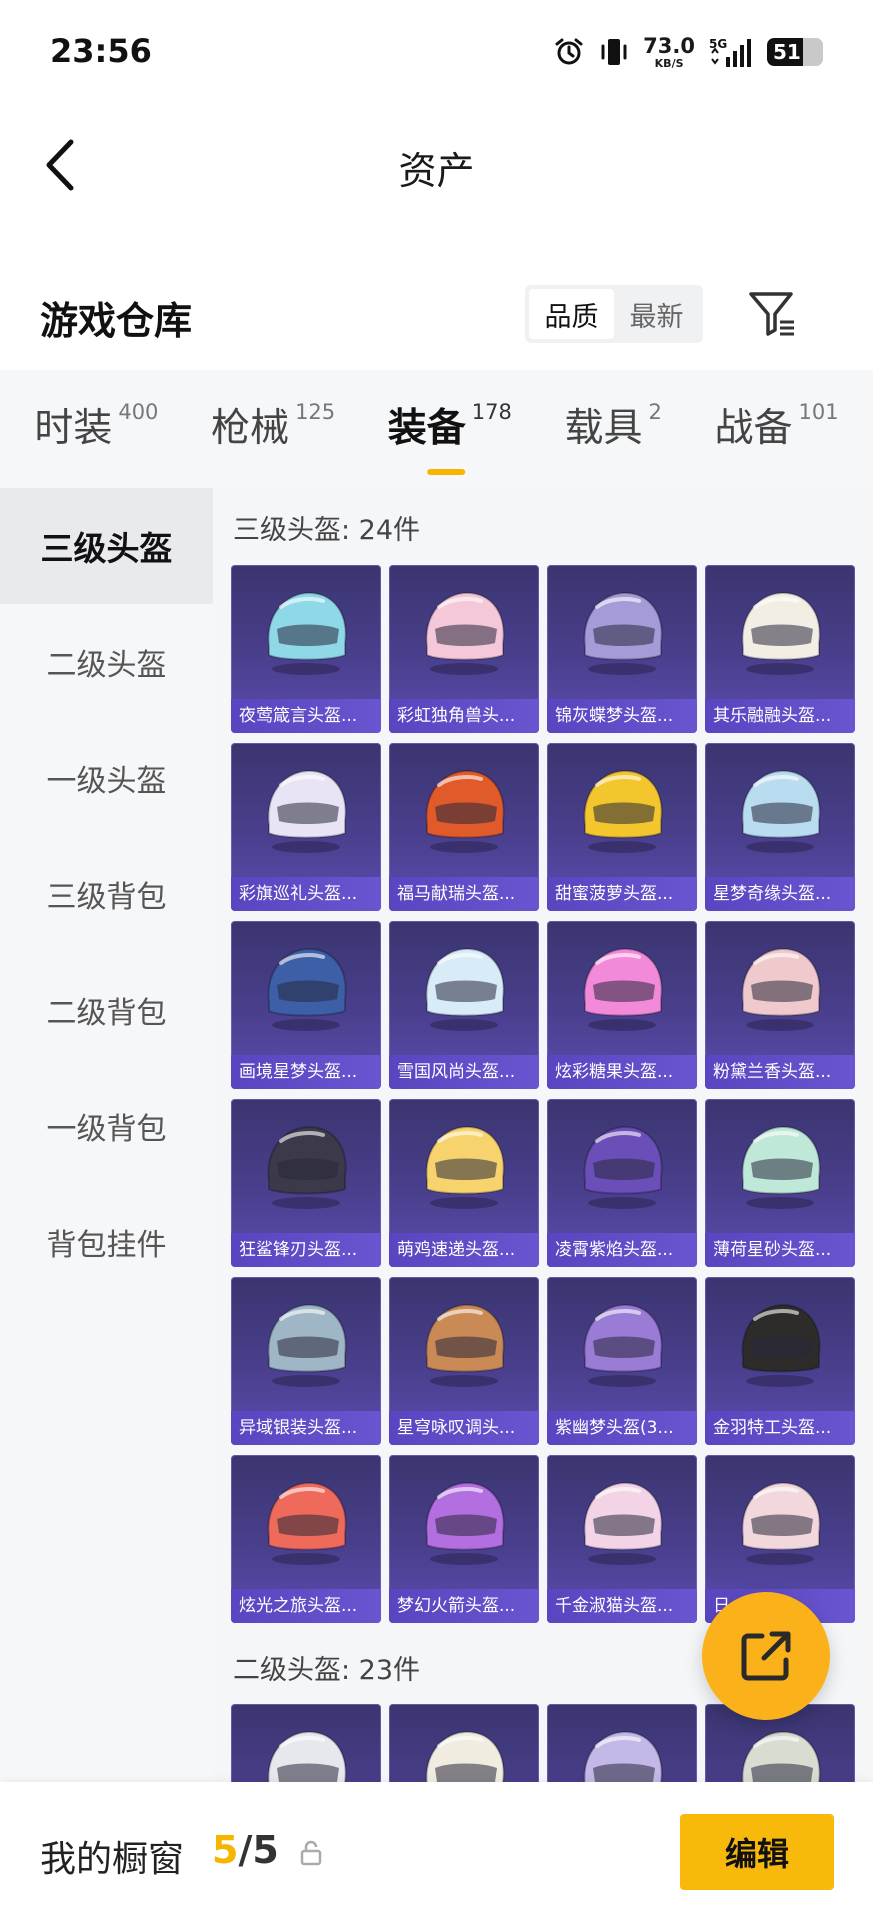 This screenshot has height=1920, width=873. What do you see at coordinates (773, 314) in the screenshot?
I see `filter-button` at bounding box center [773, 314].